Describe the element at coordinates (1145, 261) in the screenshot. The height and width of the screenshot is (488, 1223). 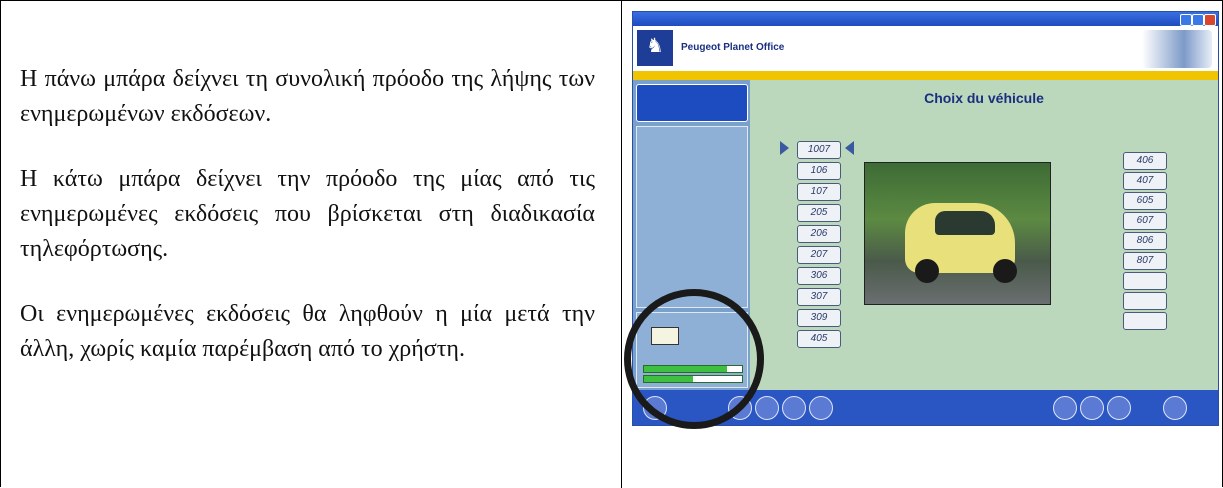
I see `model-button: 807` at that location.